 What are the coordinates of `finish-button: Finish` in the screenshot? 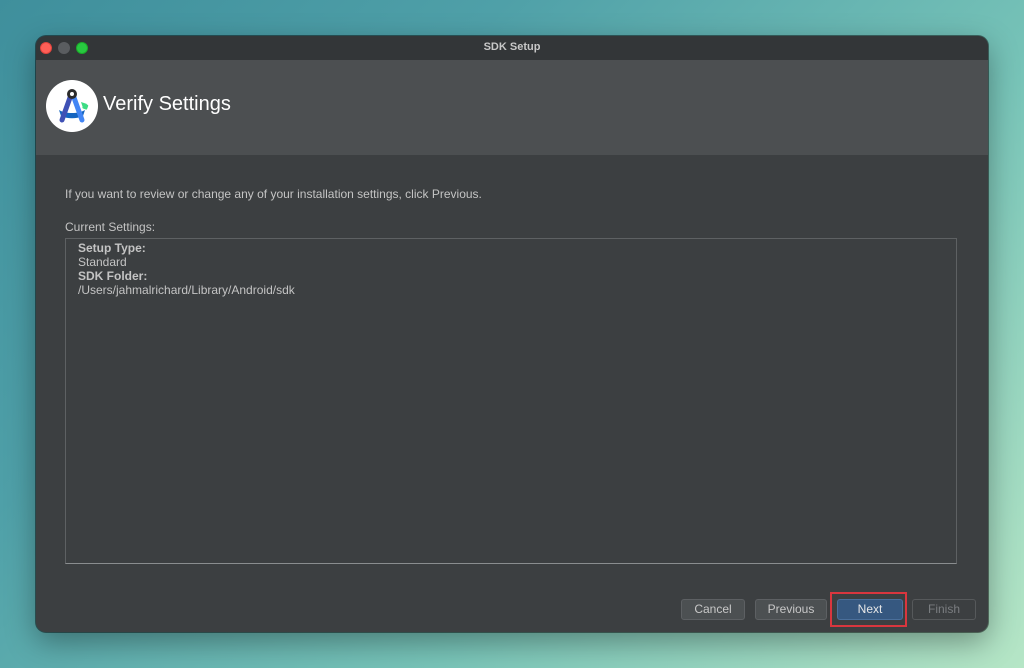 It's located at (944, 609).